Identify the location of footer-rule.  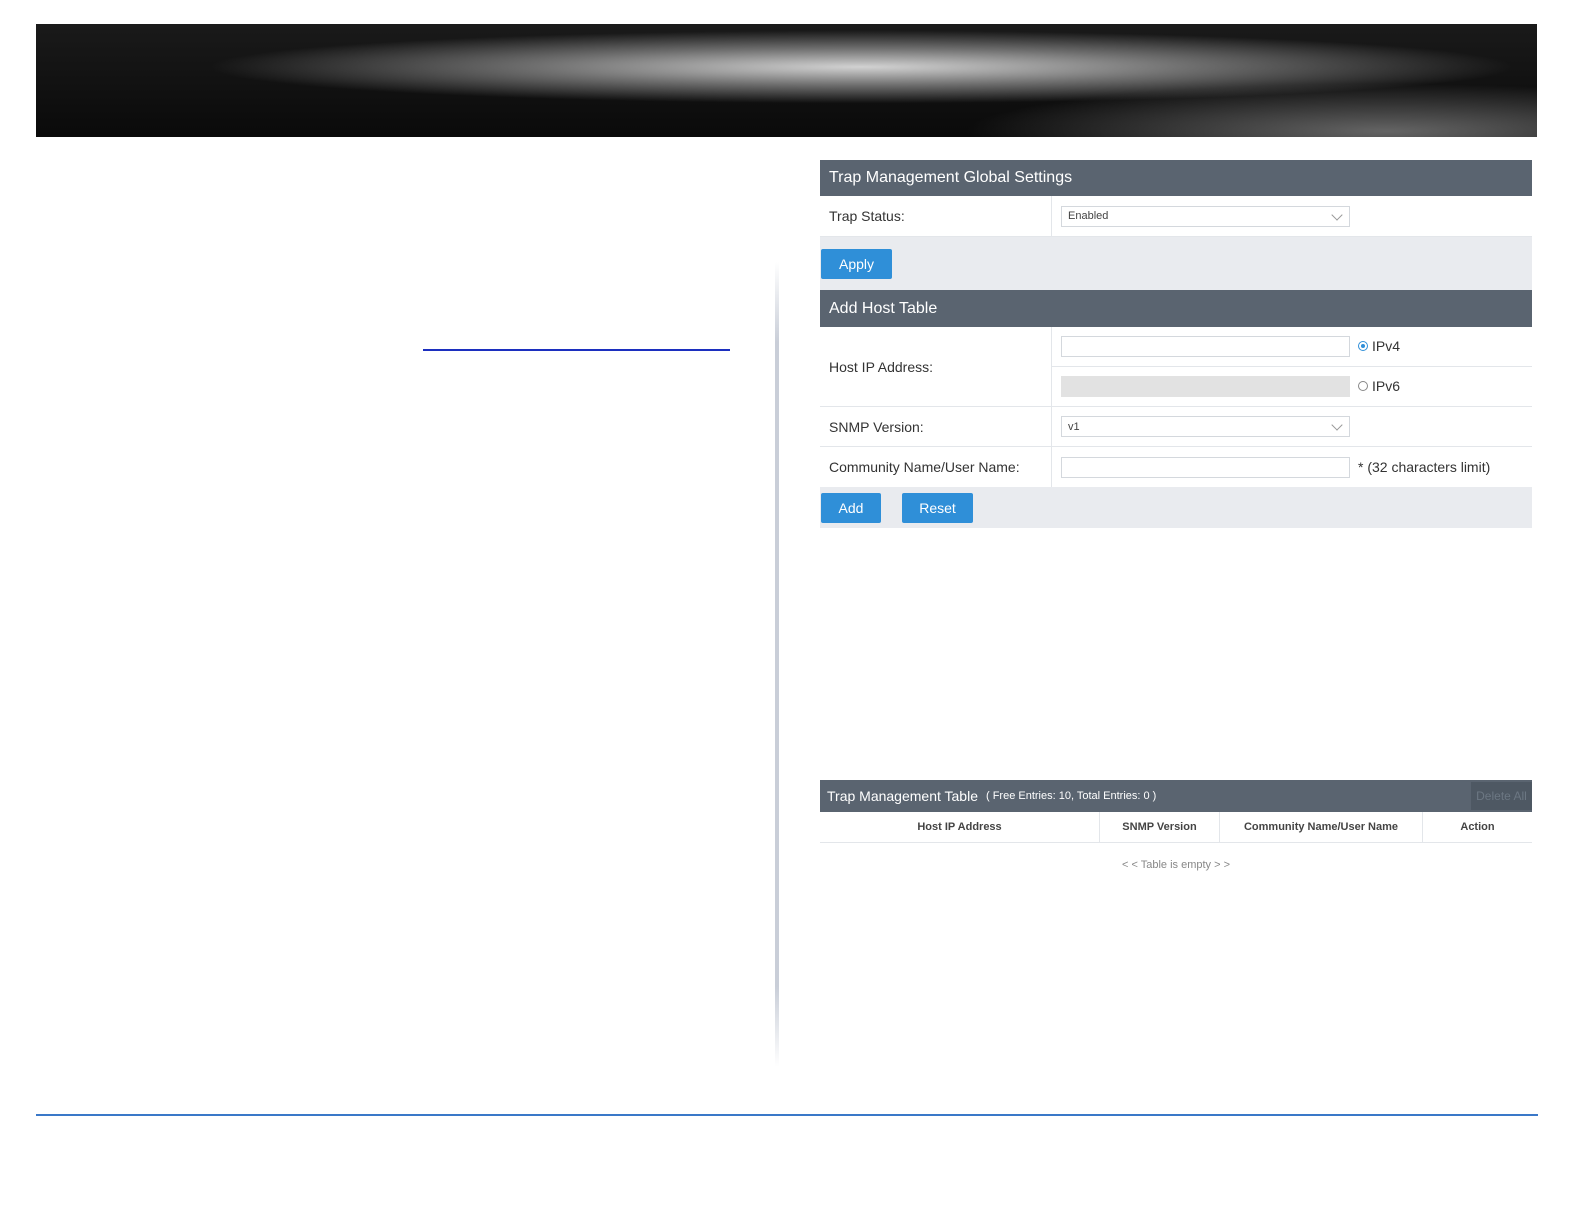
(787, 1115).